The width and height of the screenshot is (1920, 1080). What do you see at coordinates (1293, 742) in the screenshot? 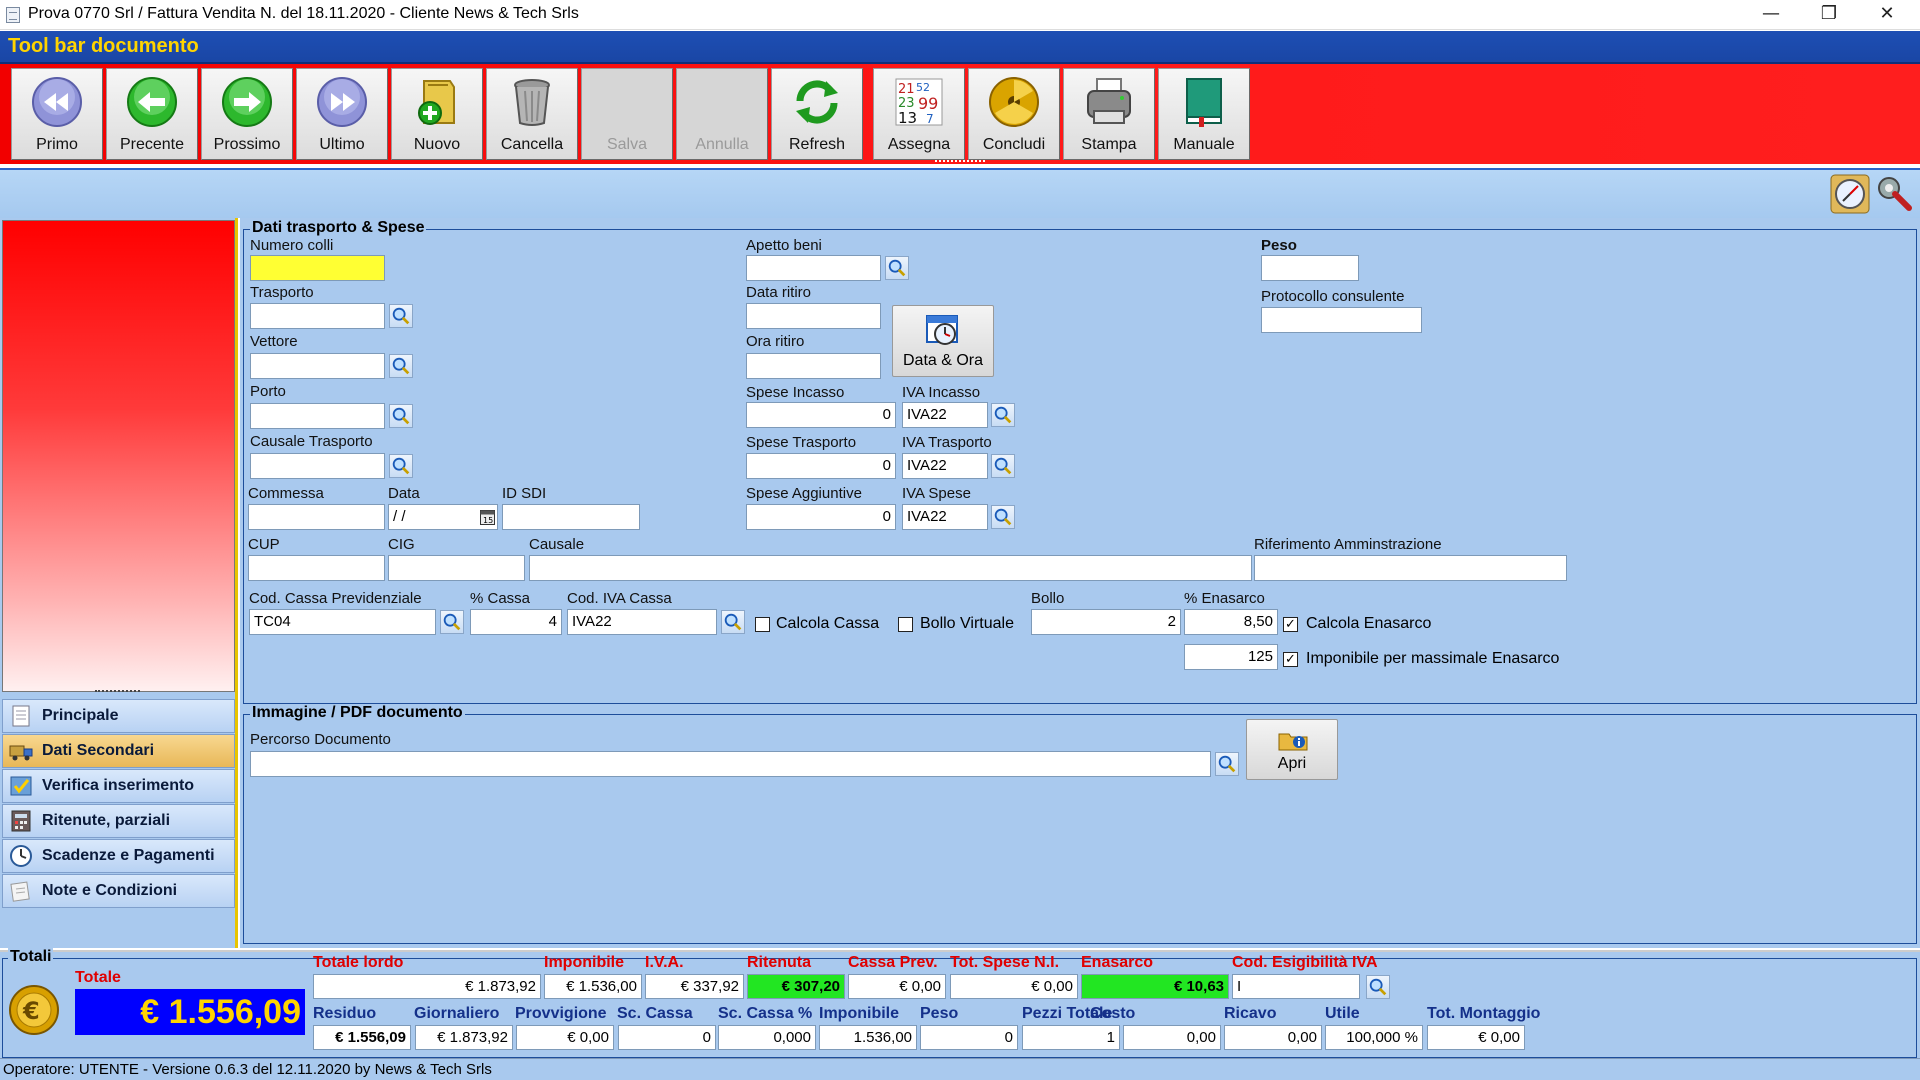
I see `folder-info-icon` at bounding box center [1293, 742].